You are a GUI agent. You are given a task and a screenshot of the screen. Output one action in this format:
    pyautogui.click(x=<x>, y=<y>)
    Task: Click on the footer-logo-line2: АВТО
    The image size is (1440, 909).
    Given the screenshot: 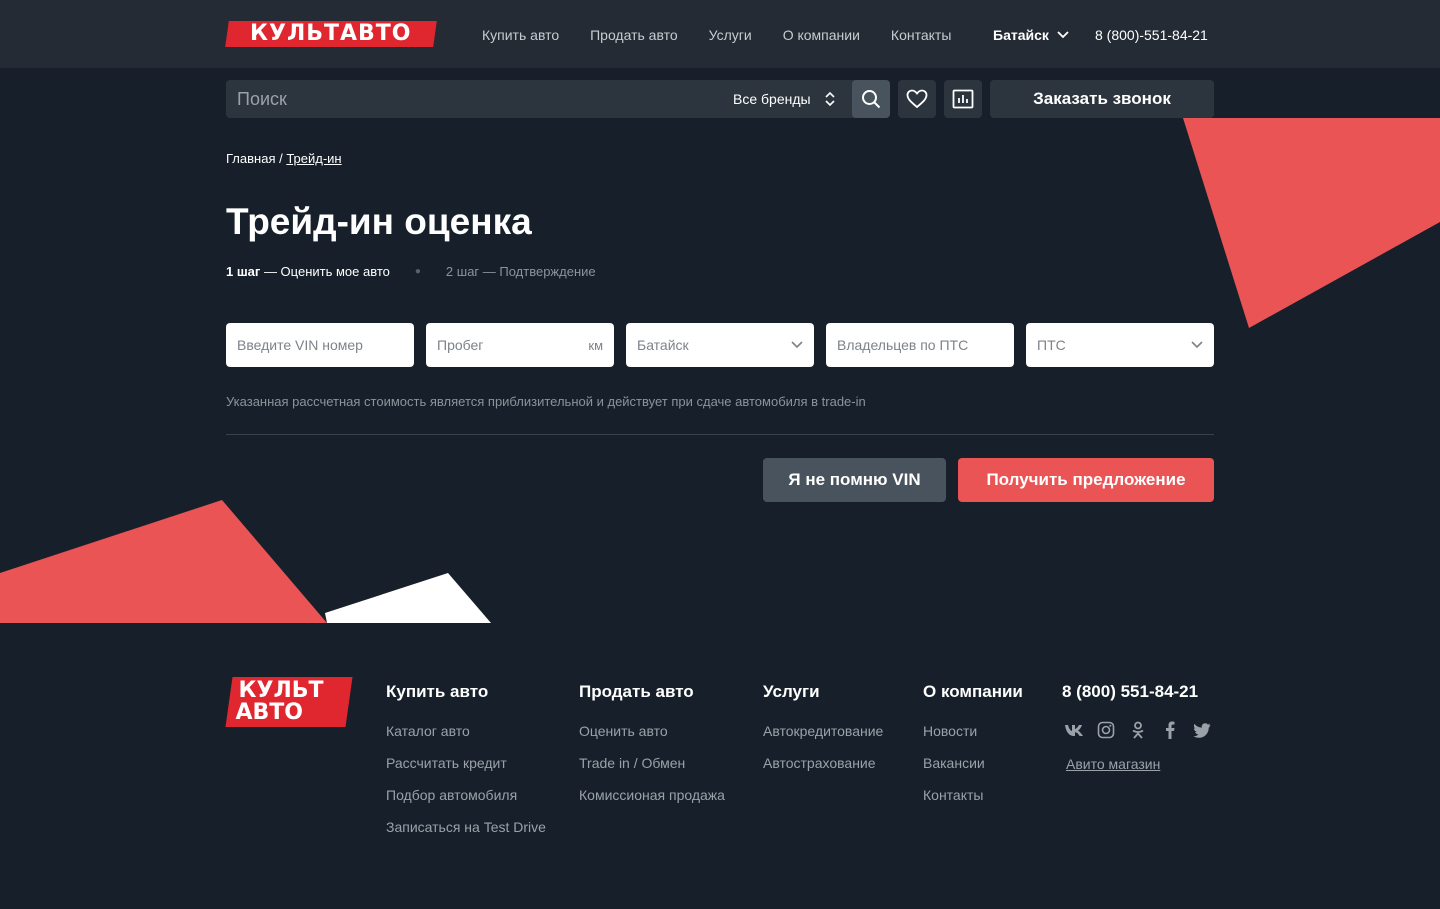 What is the action you would take?
    pyautogui.click(x=269, y=712)
    